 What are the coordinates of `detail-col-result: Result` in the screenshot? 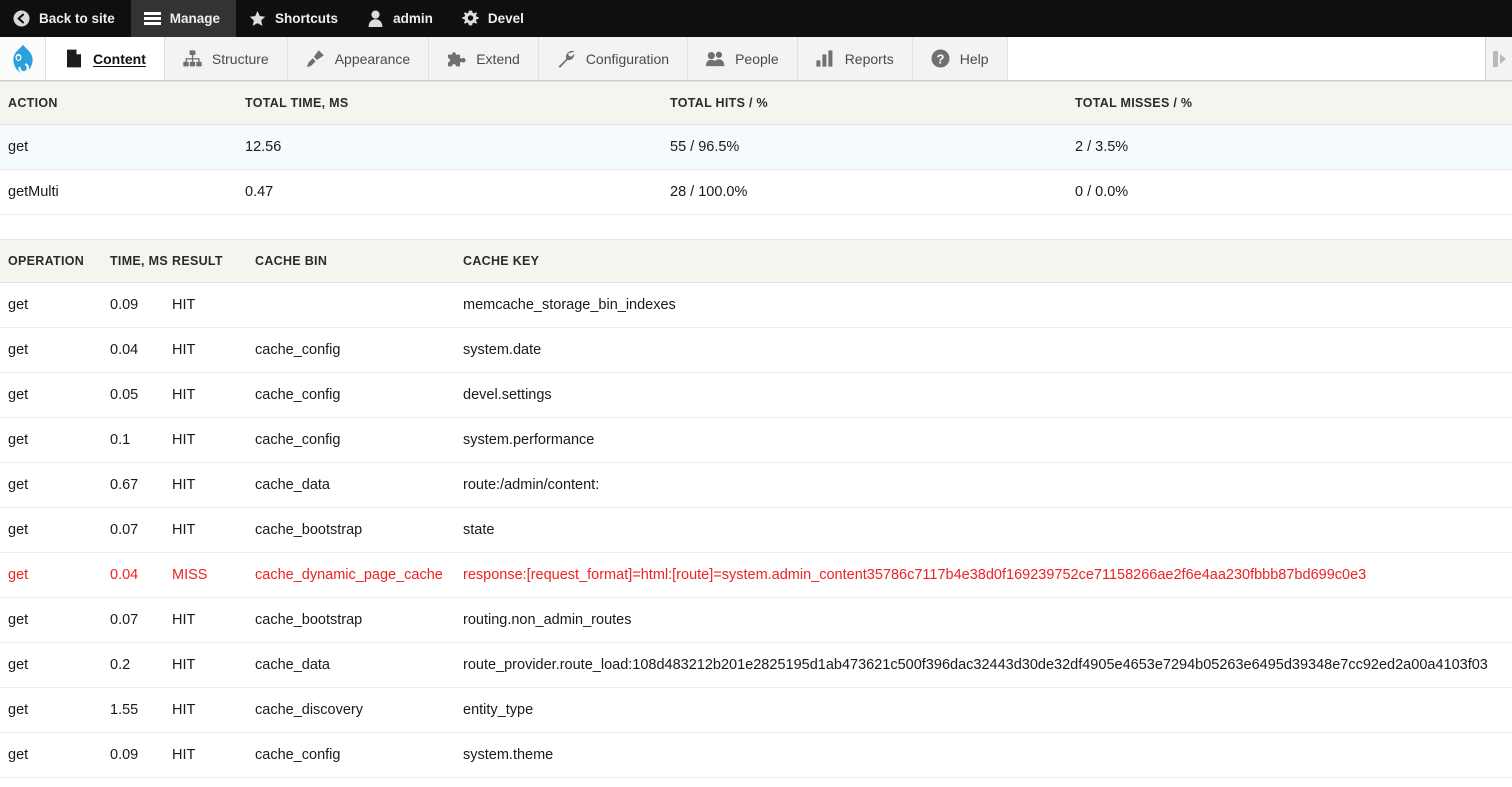 It's located at (213, 261).